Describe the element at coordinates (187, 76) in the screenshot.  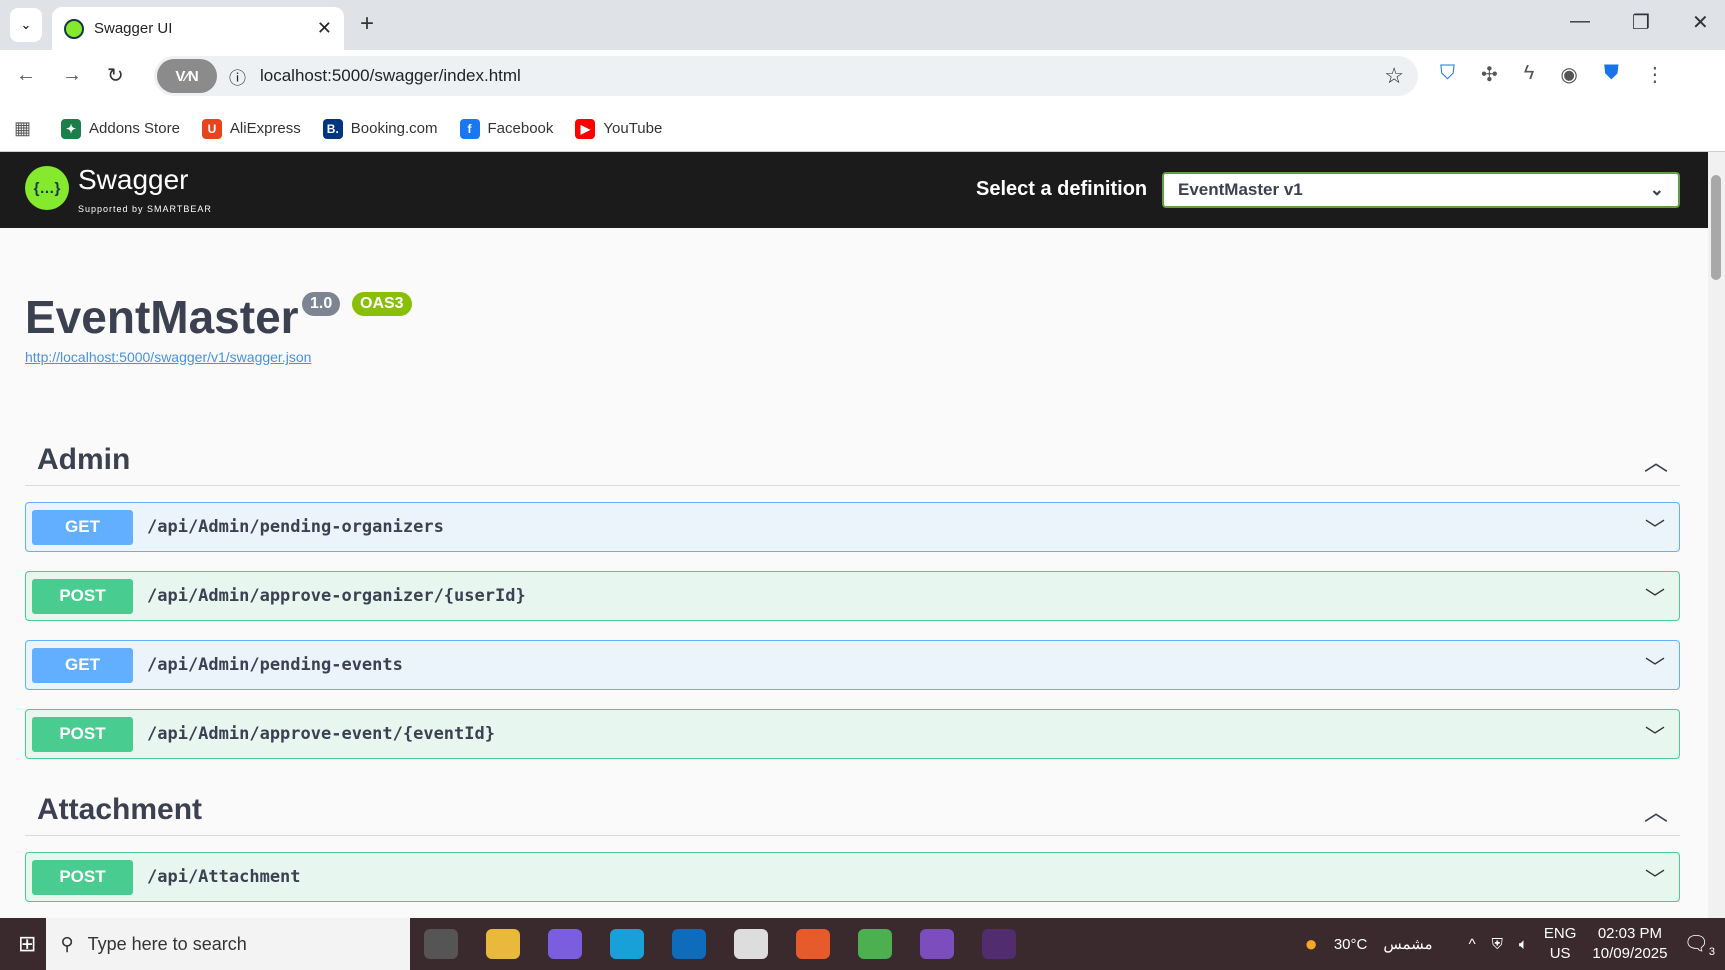
I see `vpn-badge: V⁄N` at that location.